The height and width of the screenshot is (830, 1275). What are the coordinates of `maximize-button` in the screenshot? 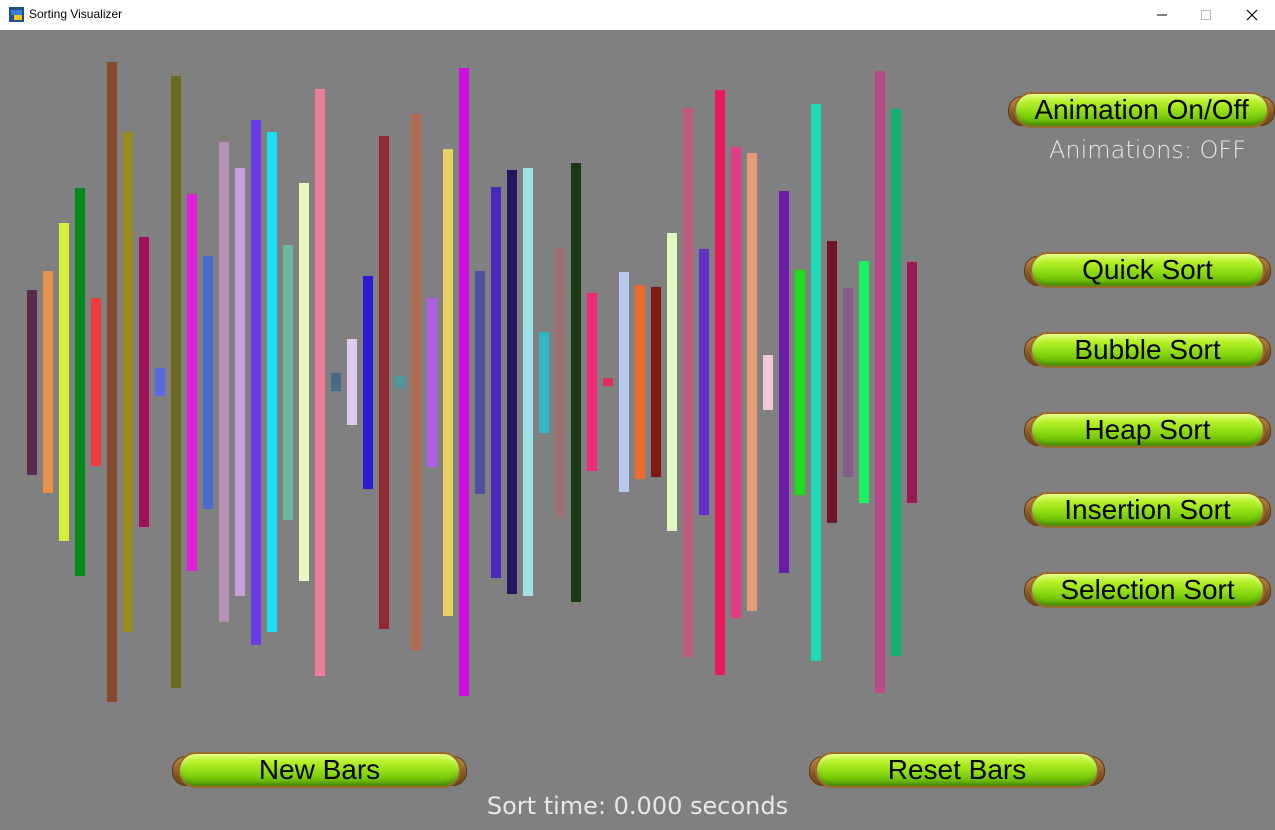 It's located at (1206, 15).